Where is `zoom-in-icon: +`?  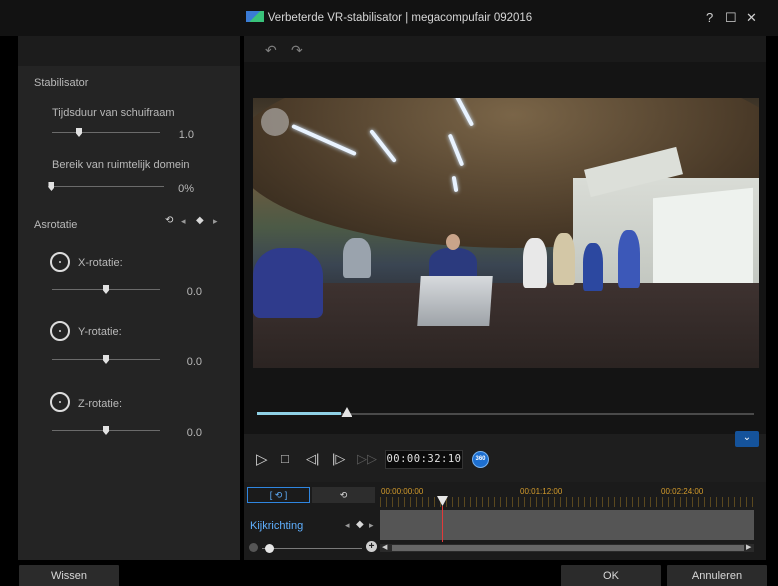
zoom-in-icon: + is located at coordinates (371, 546).